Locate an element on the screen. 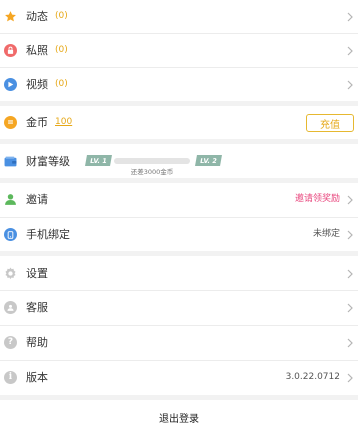 The image size is (358, 430). recharge-button: 充值 is located at coordinates (330, 123).